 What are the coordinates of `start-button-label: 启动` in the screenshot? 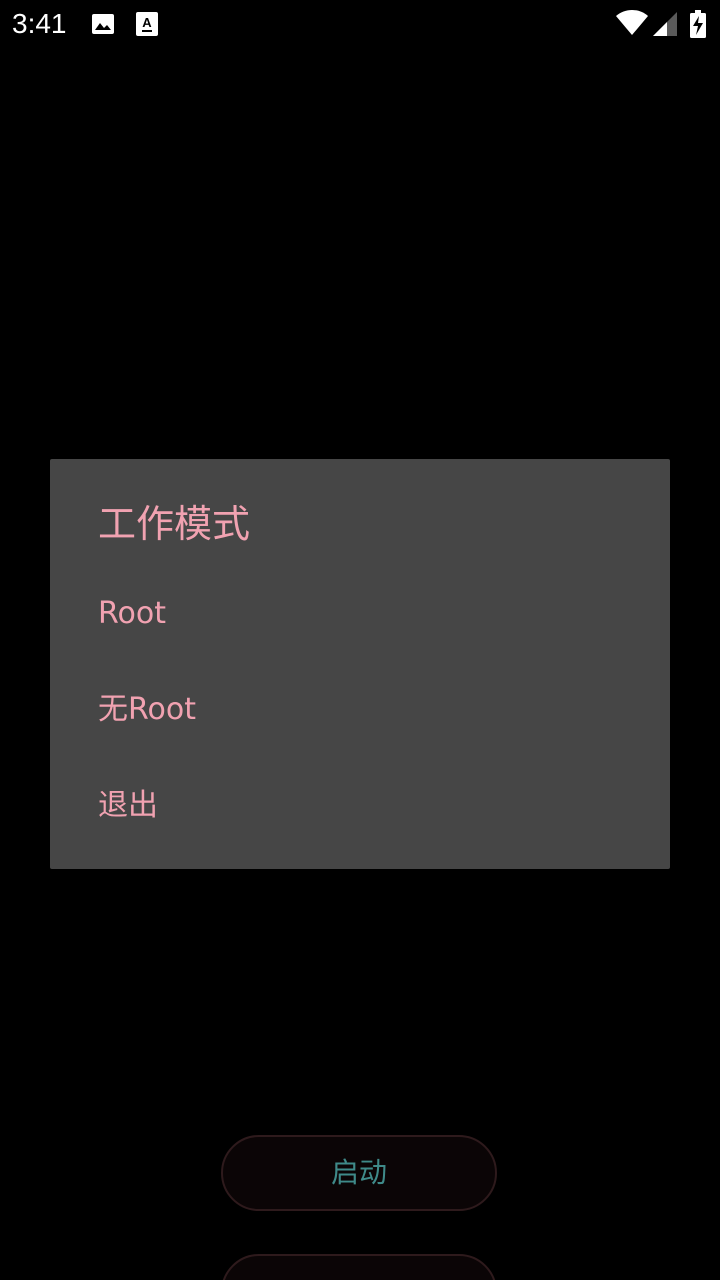 It's located at (358, 1172).